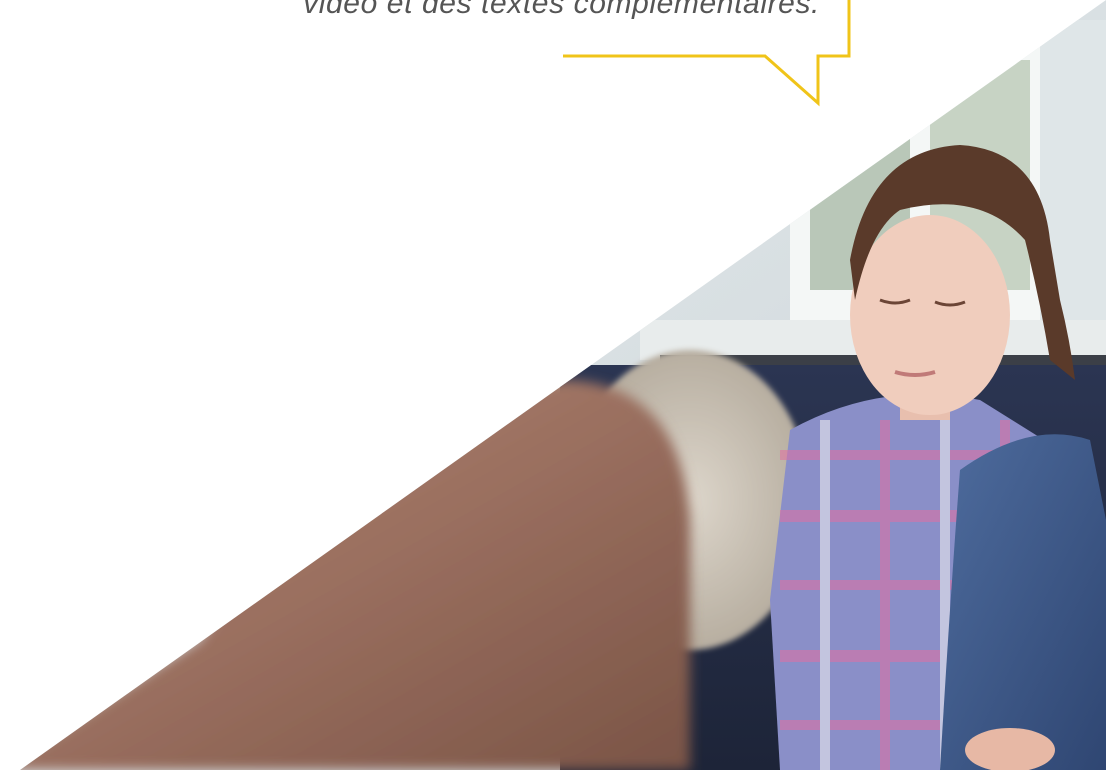 The width and height of the screenshot is (1106, 770). I want to click on quote-text: vidéo et des textes complémentaires., so click(561, 10).